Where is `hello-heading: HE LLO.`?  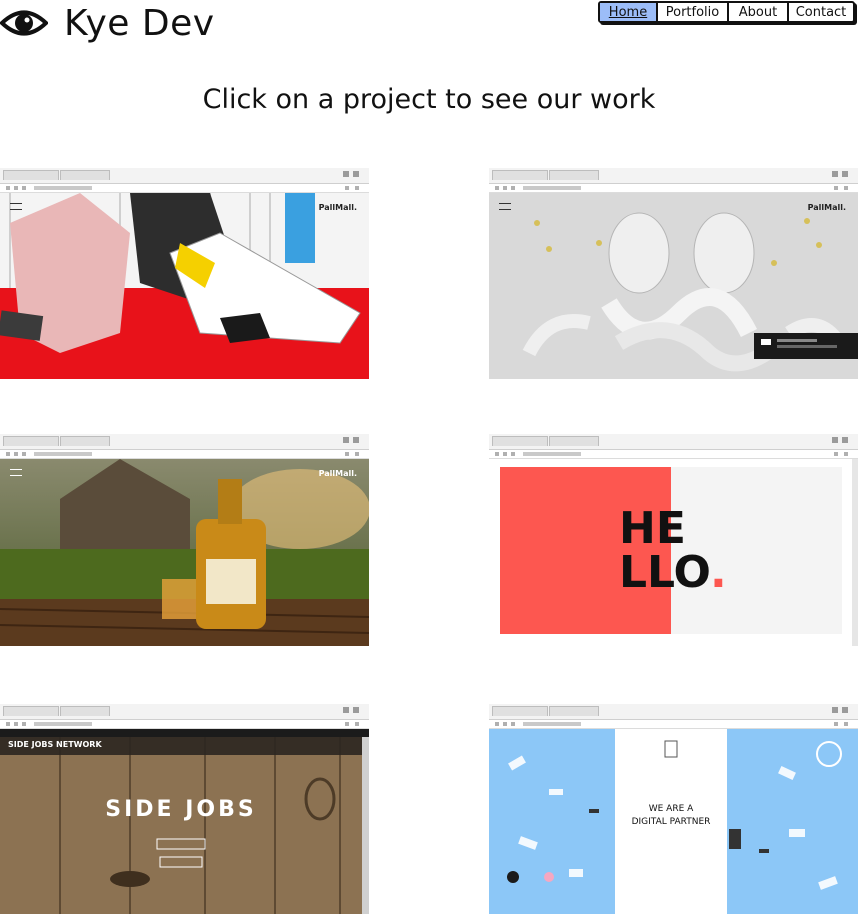
hello-heading: HE LLO. is located at coordinates (673, 551).